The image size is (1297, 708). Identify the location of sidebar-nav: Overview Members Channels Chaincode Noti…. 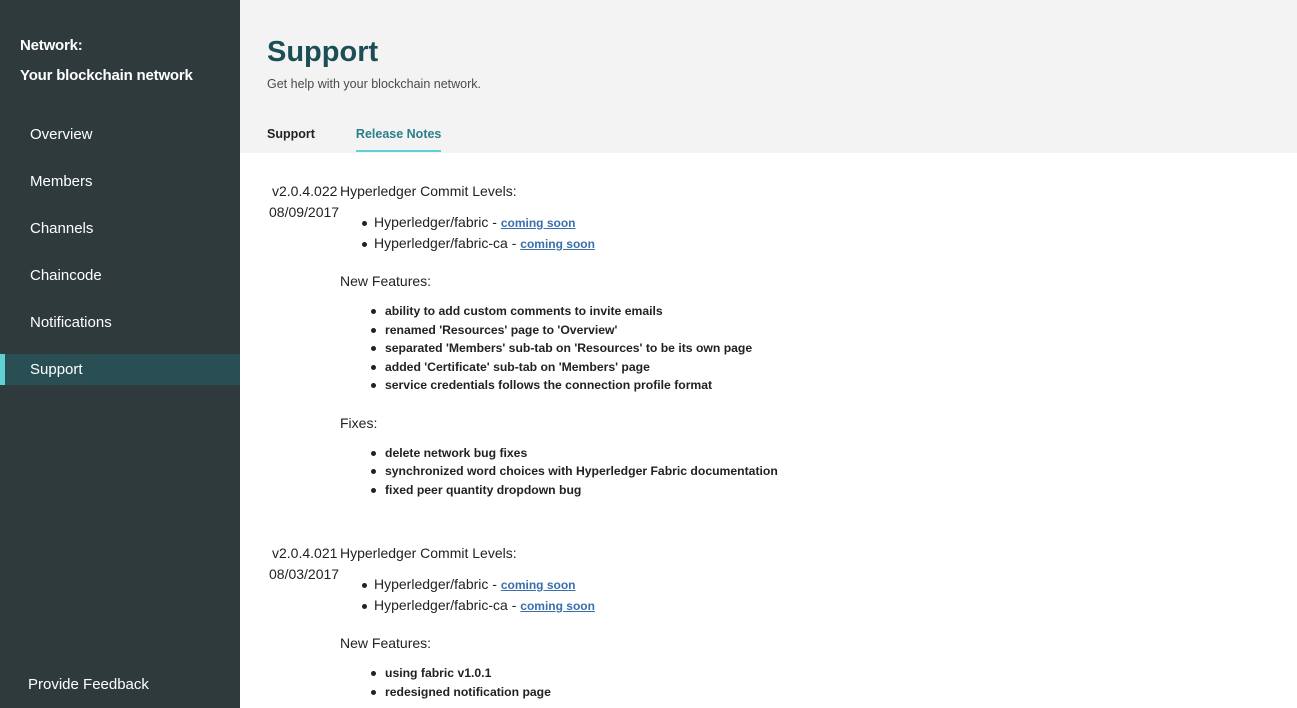
(120, 260).